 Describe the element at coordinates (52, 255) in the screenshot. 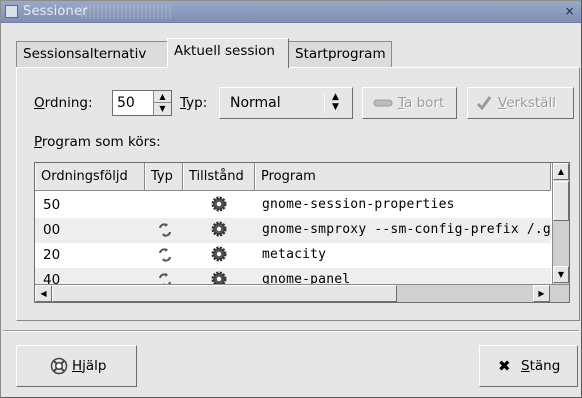

I see `order-cell: 20` at that location.